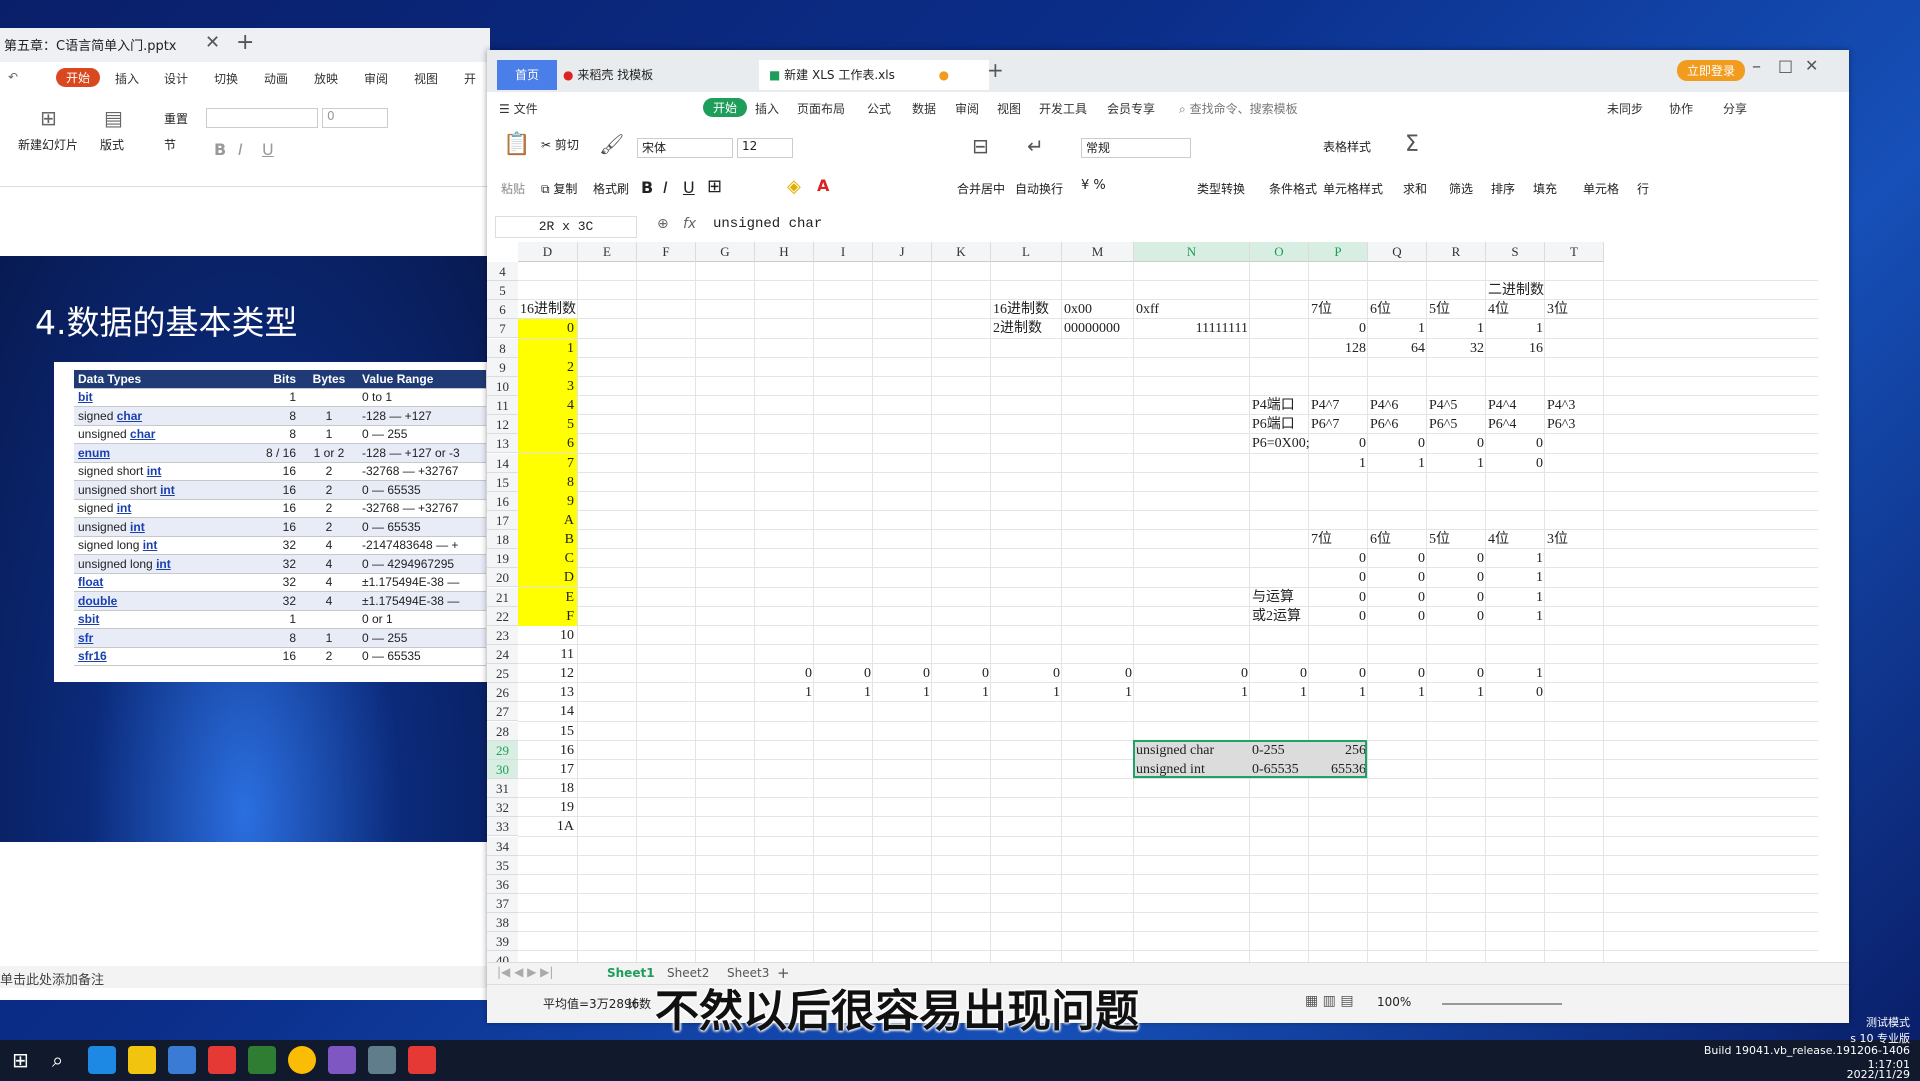 The width and height of the screenshot is (1920, 1081). Describe the element at coordinates (226, 78) in the screenshot. I see `ppt-menu-transition: 切换` at that location.